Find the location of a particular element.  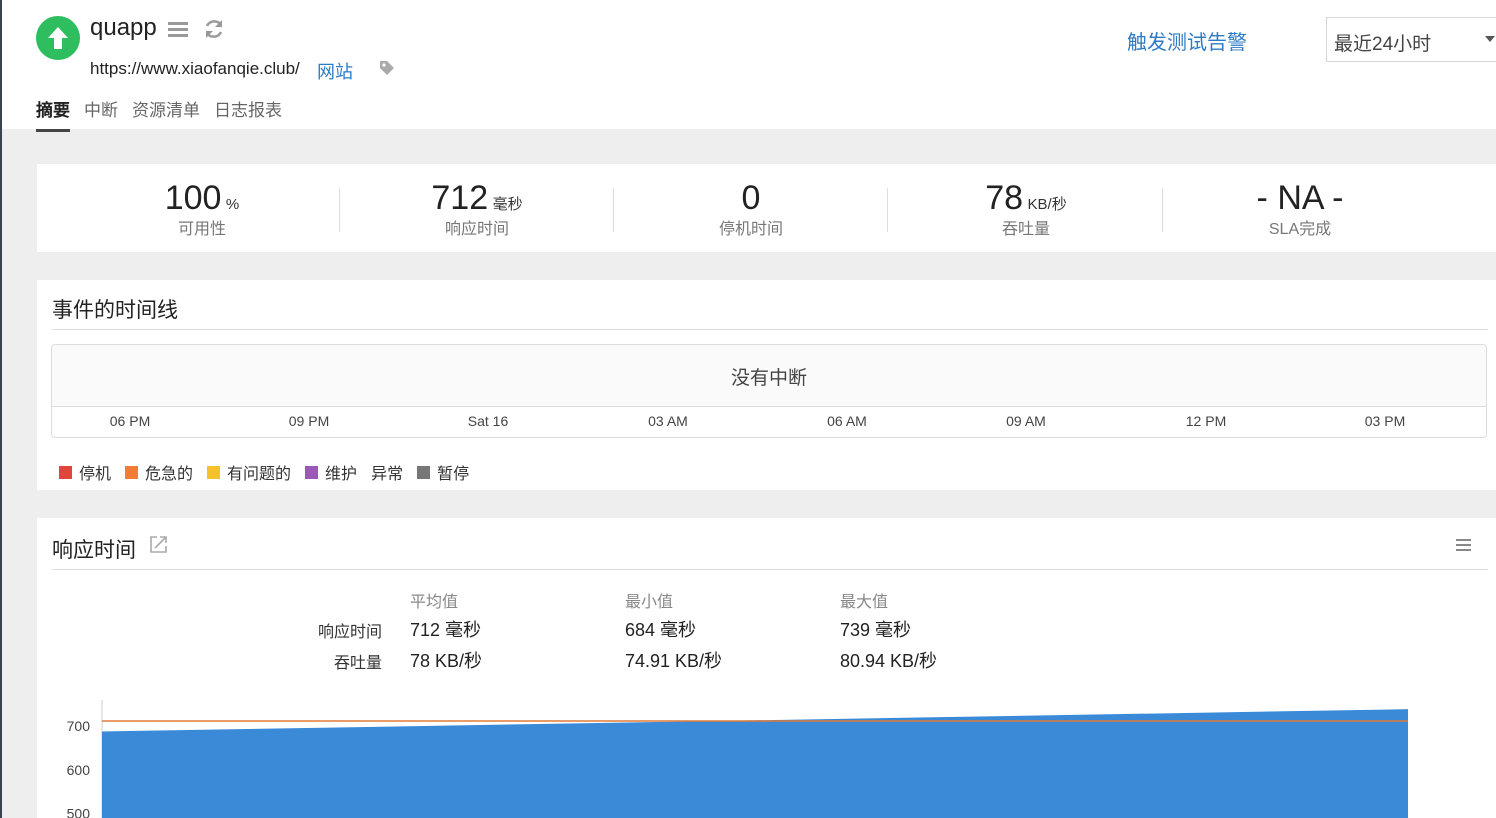

metric-unit: % is located at coordinates (232, 204).